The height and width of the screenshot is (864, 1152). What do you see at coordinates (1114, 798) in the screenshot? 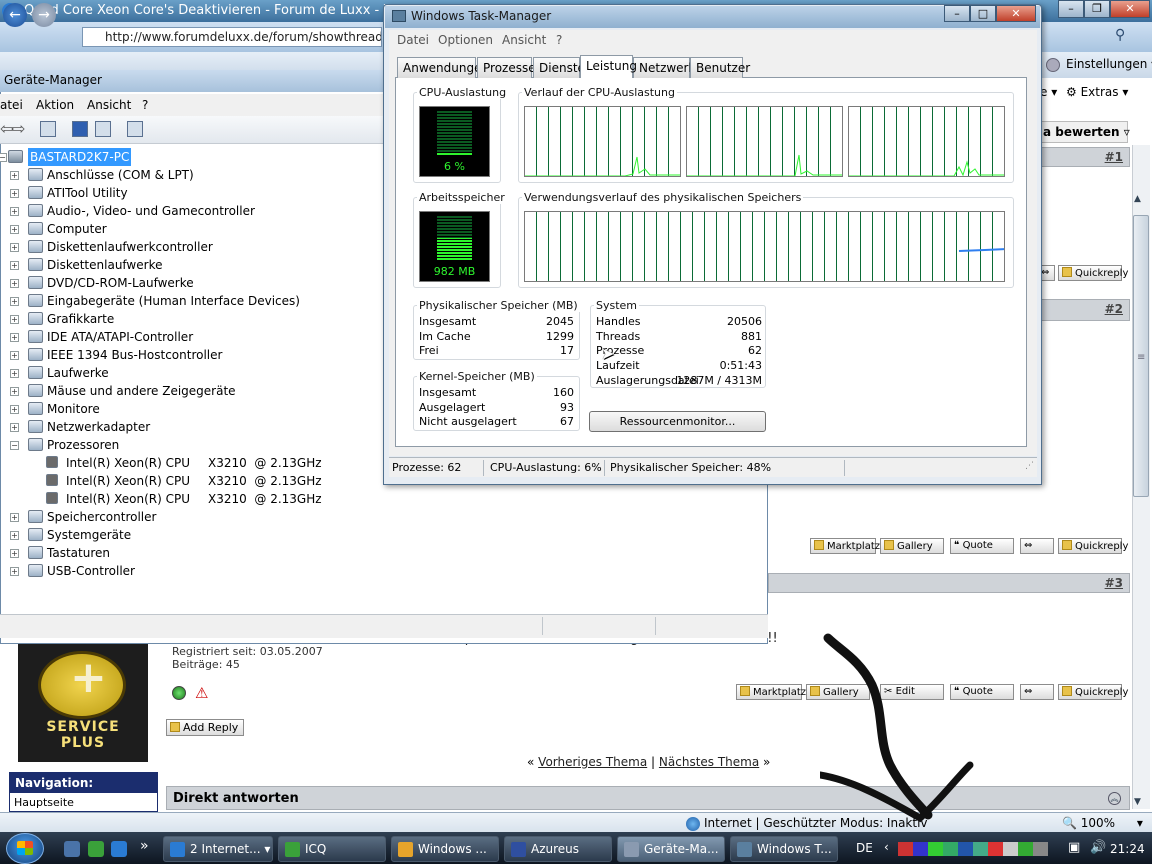
I see `collapse-icon: ︽` at bounding box center [1114, 798].